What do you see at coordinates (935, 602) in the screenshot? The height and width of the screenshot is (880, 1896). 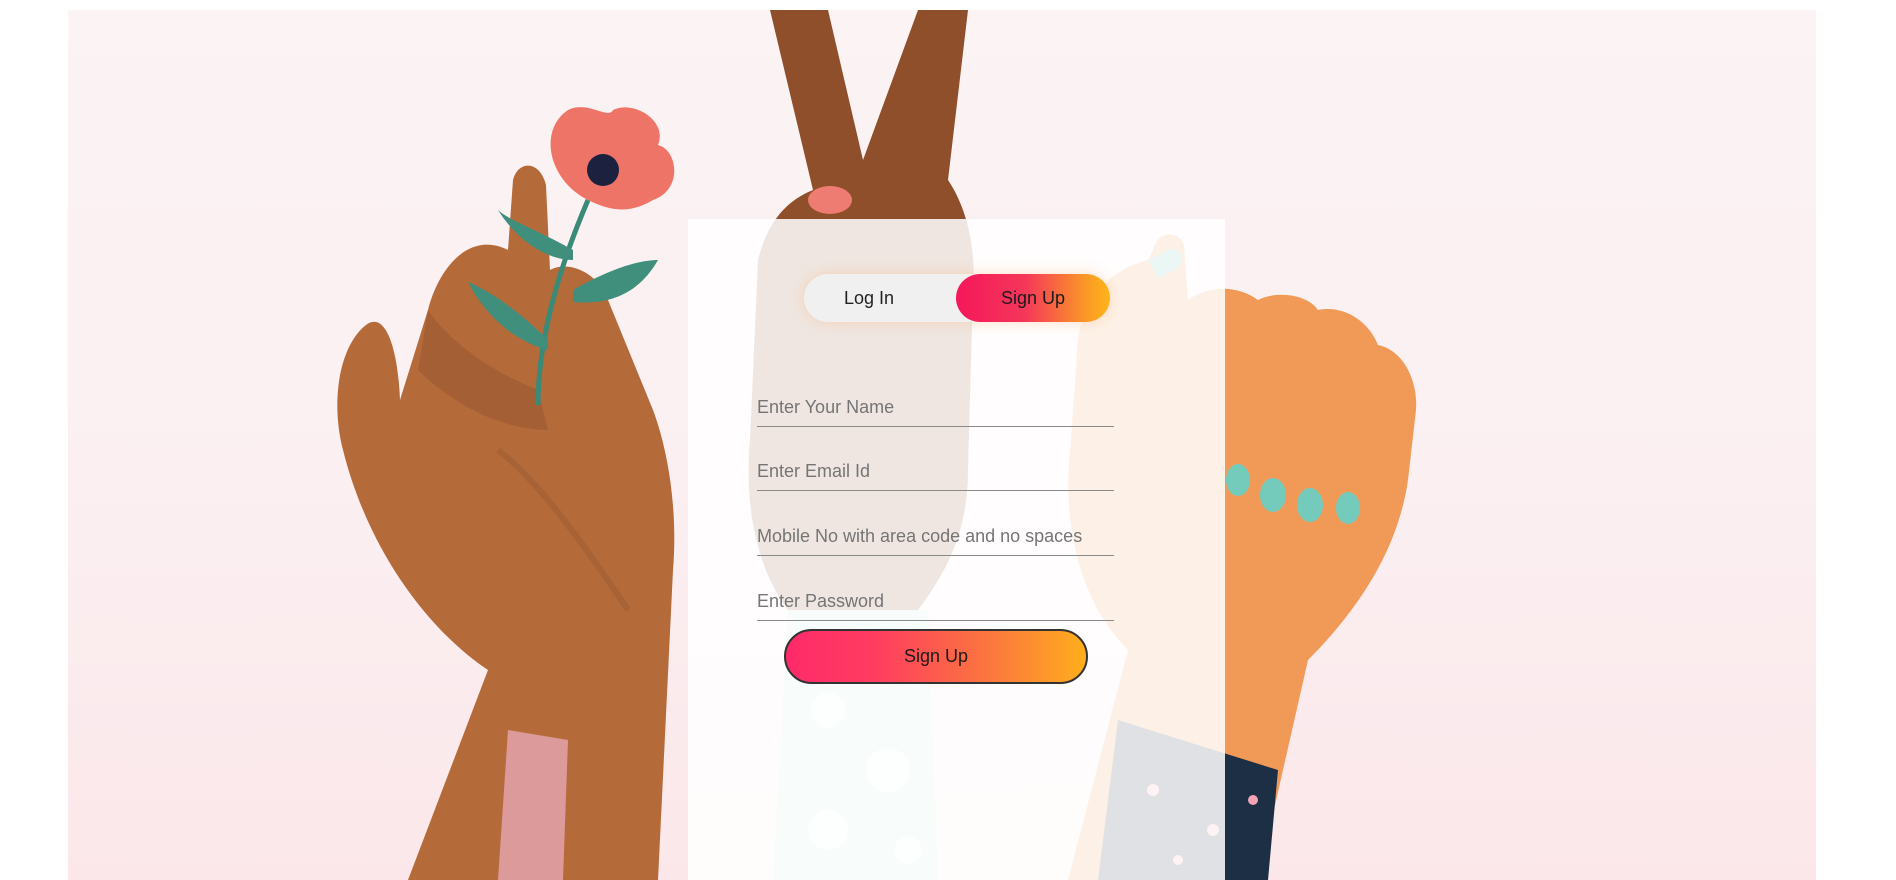 I see `password-input` at bounding box center [935, 602].